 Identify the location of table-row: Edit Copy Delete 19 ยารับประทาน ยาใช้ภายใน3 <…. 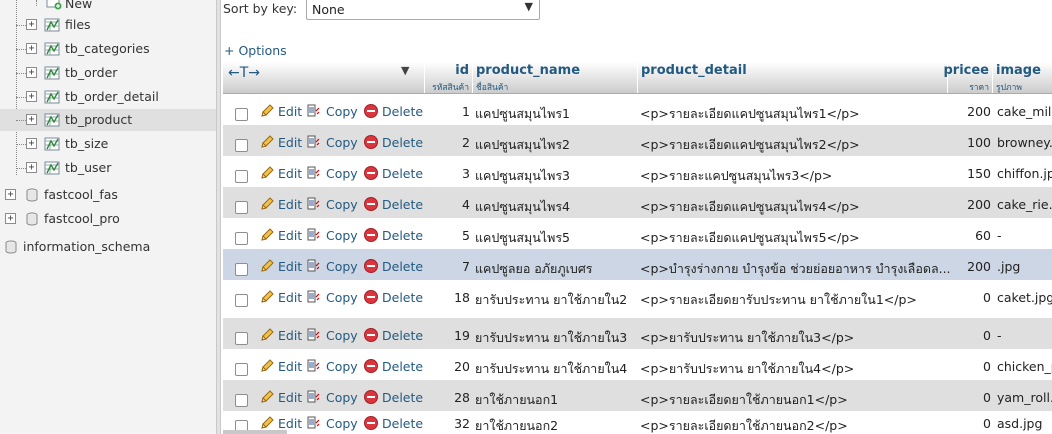
(637, 333).